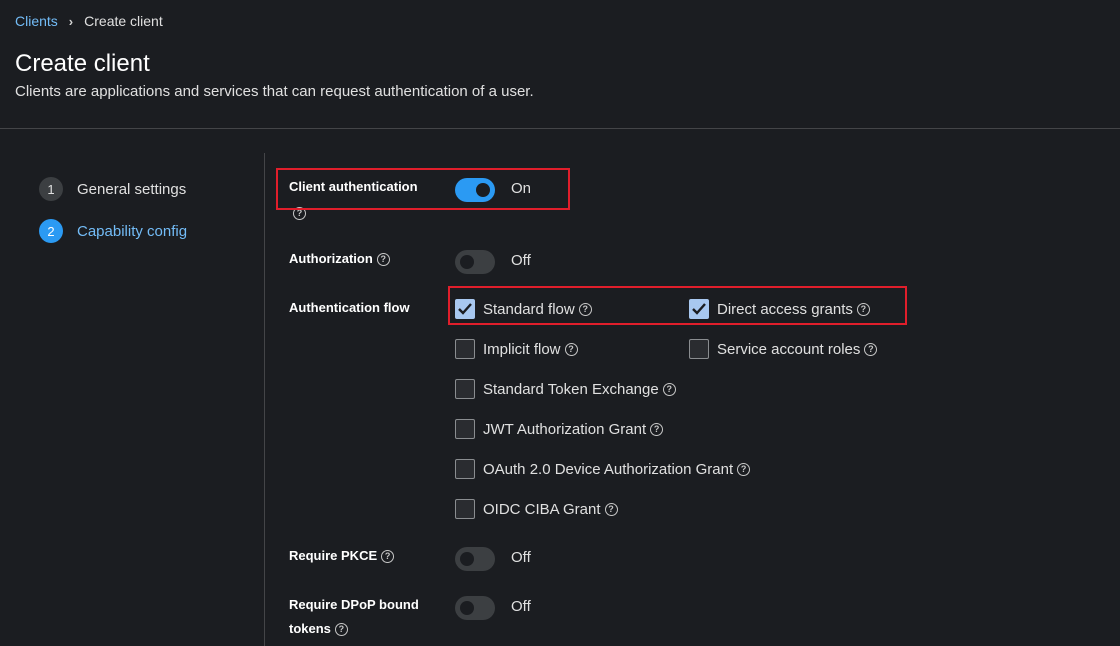  I want to click on checkbox-label: OAuth 2.0 Device Authorization Grant, so click(608, 469).